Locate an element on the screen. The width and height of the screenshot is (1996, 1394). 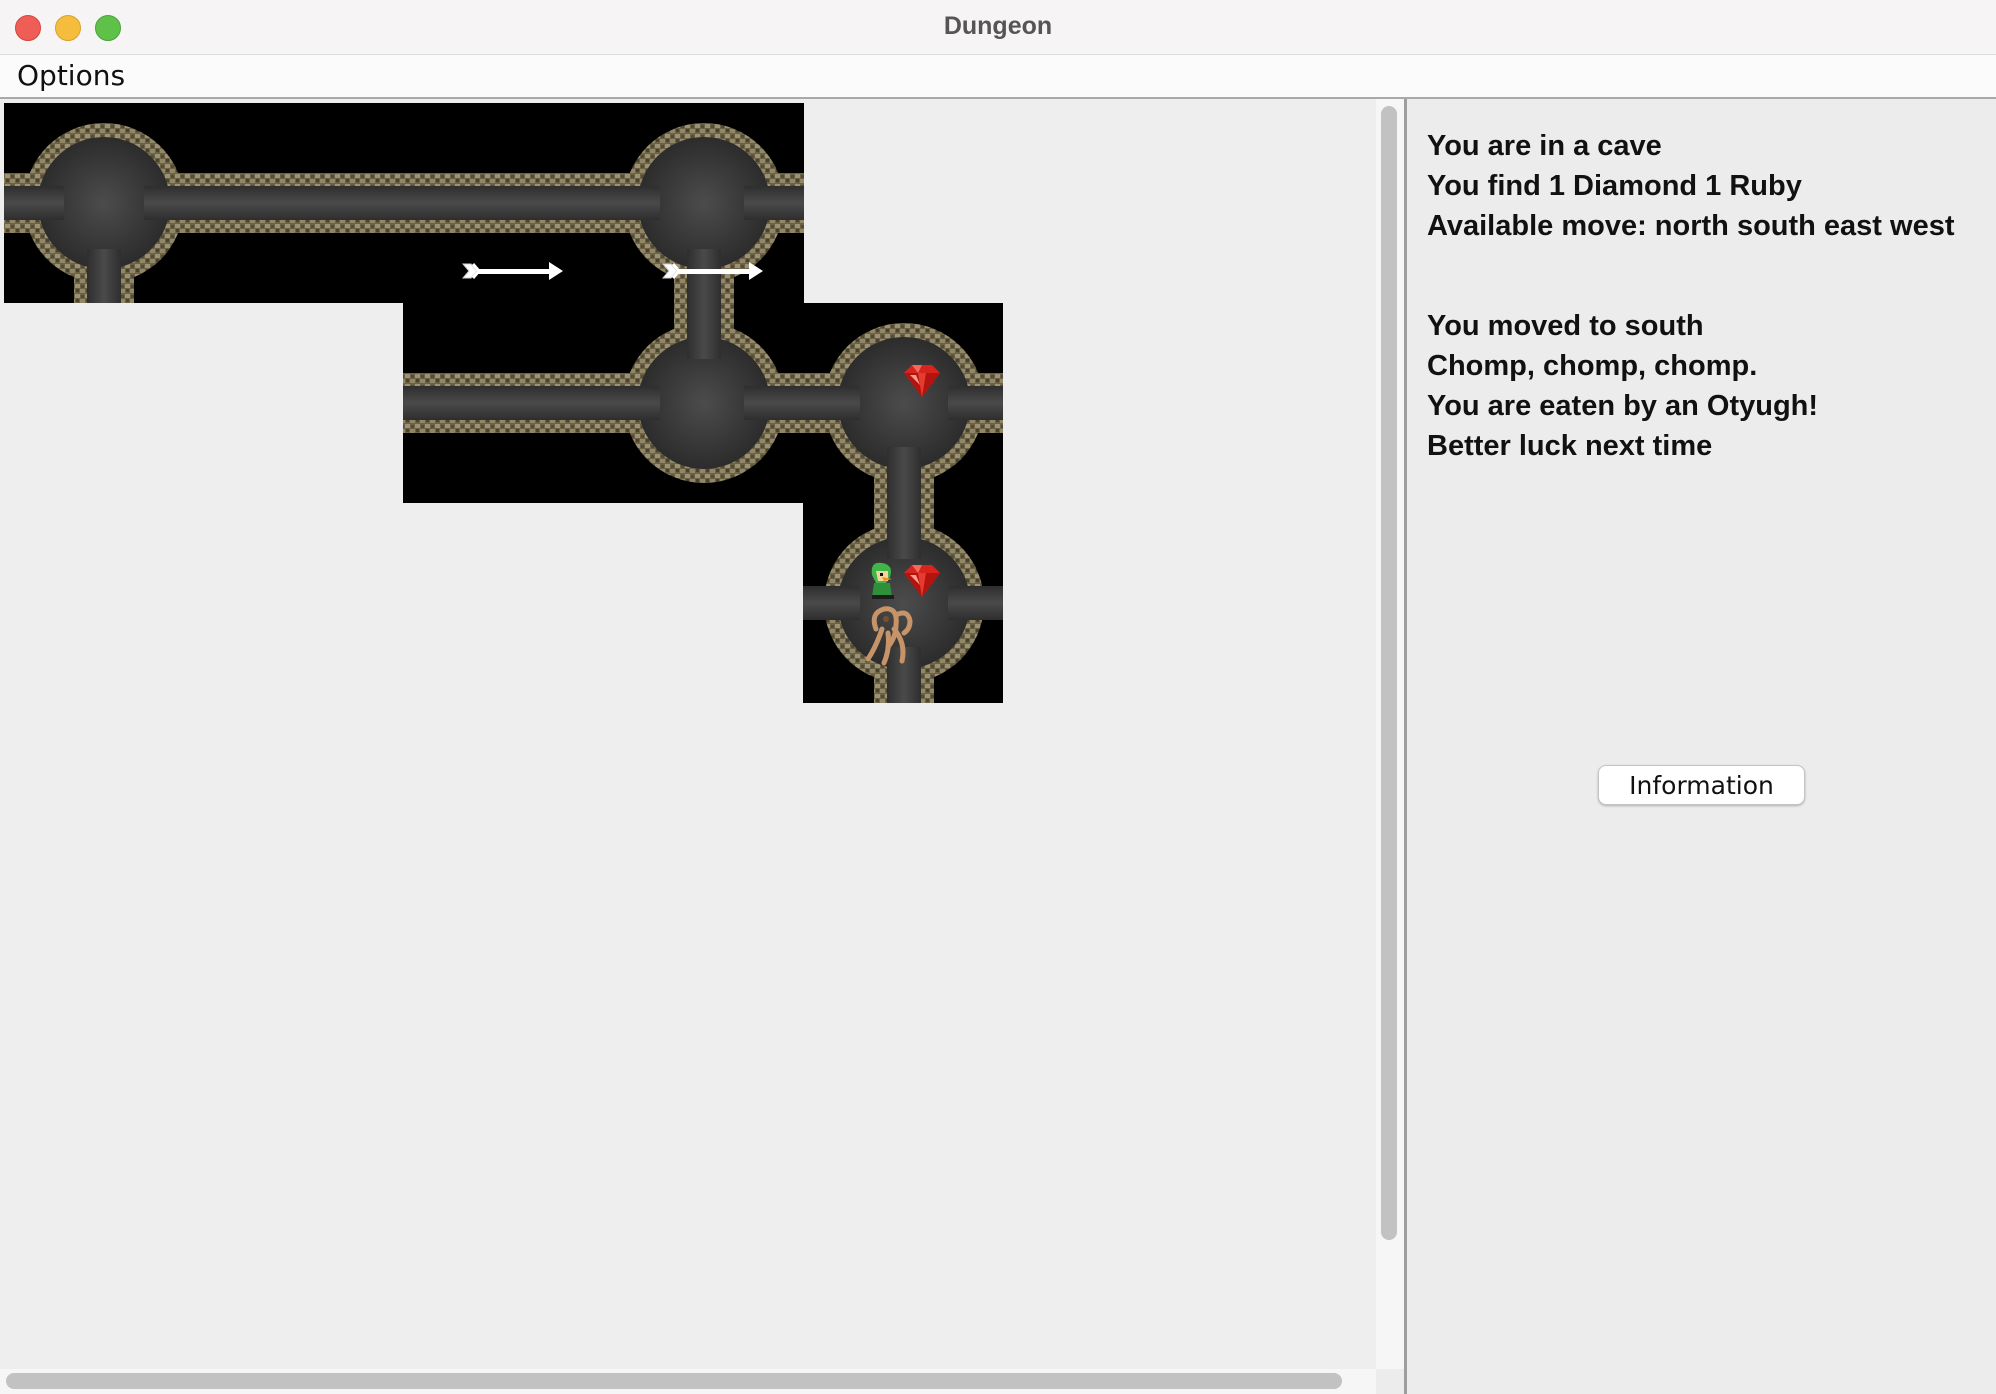
close-window-button is located at coordinates (28, 28).